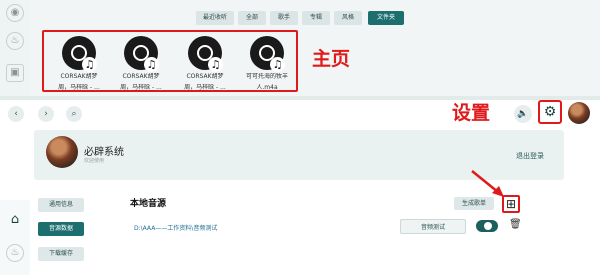  Describe the element at coordinates (215, 18) in the screenshot. I see `tab-recent: 最近收听` at that location.